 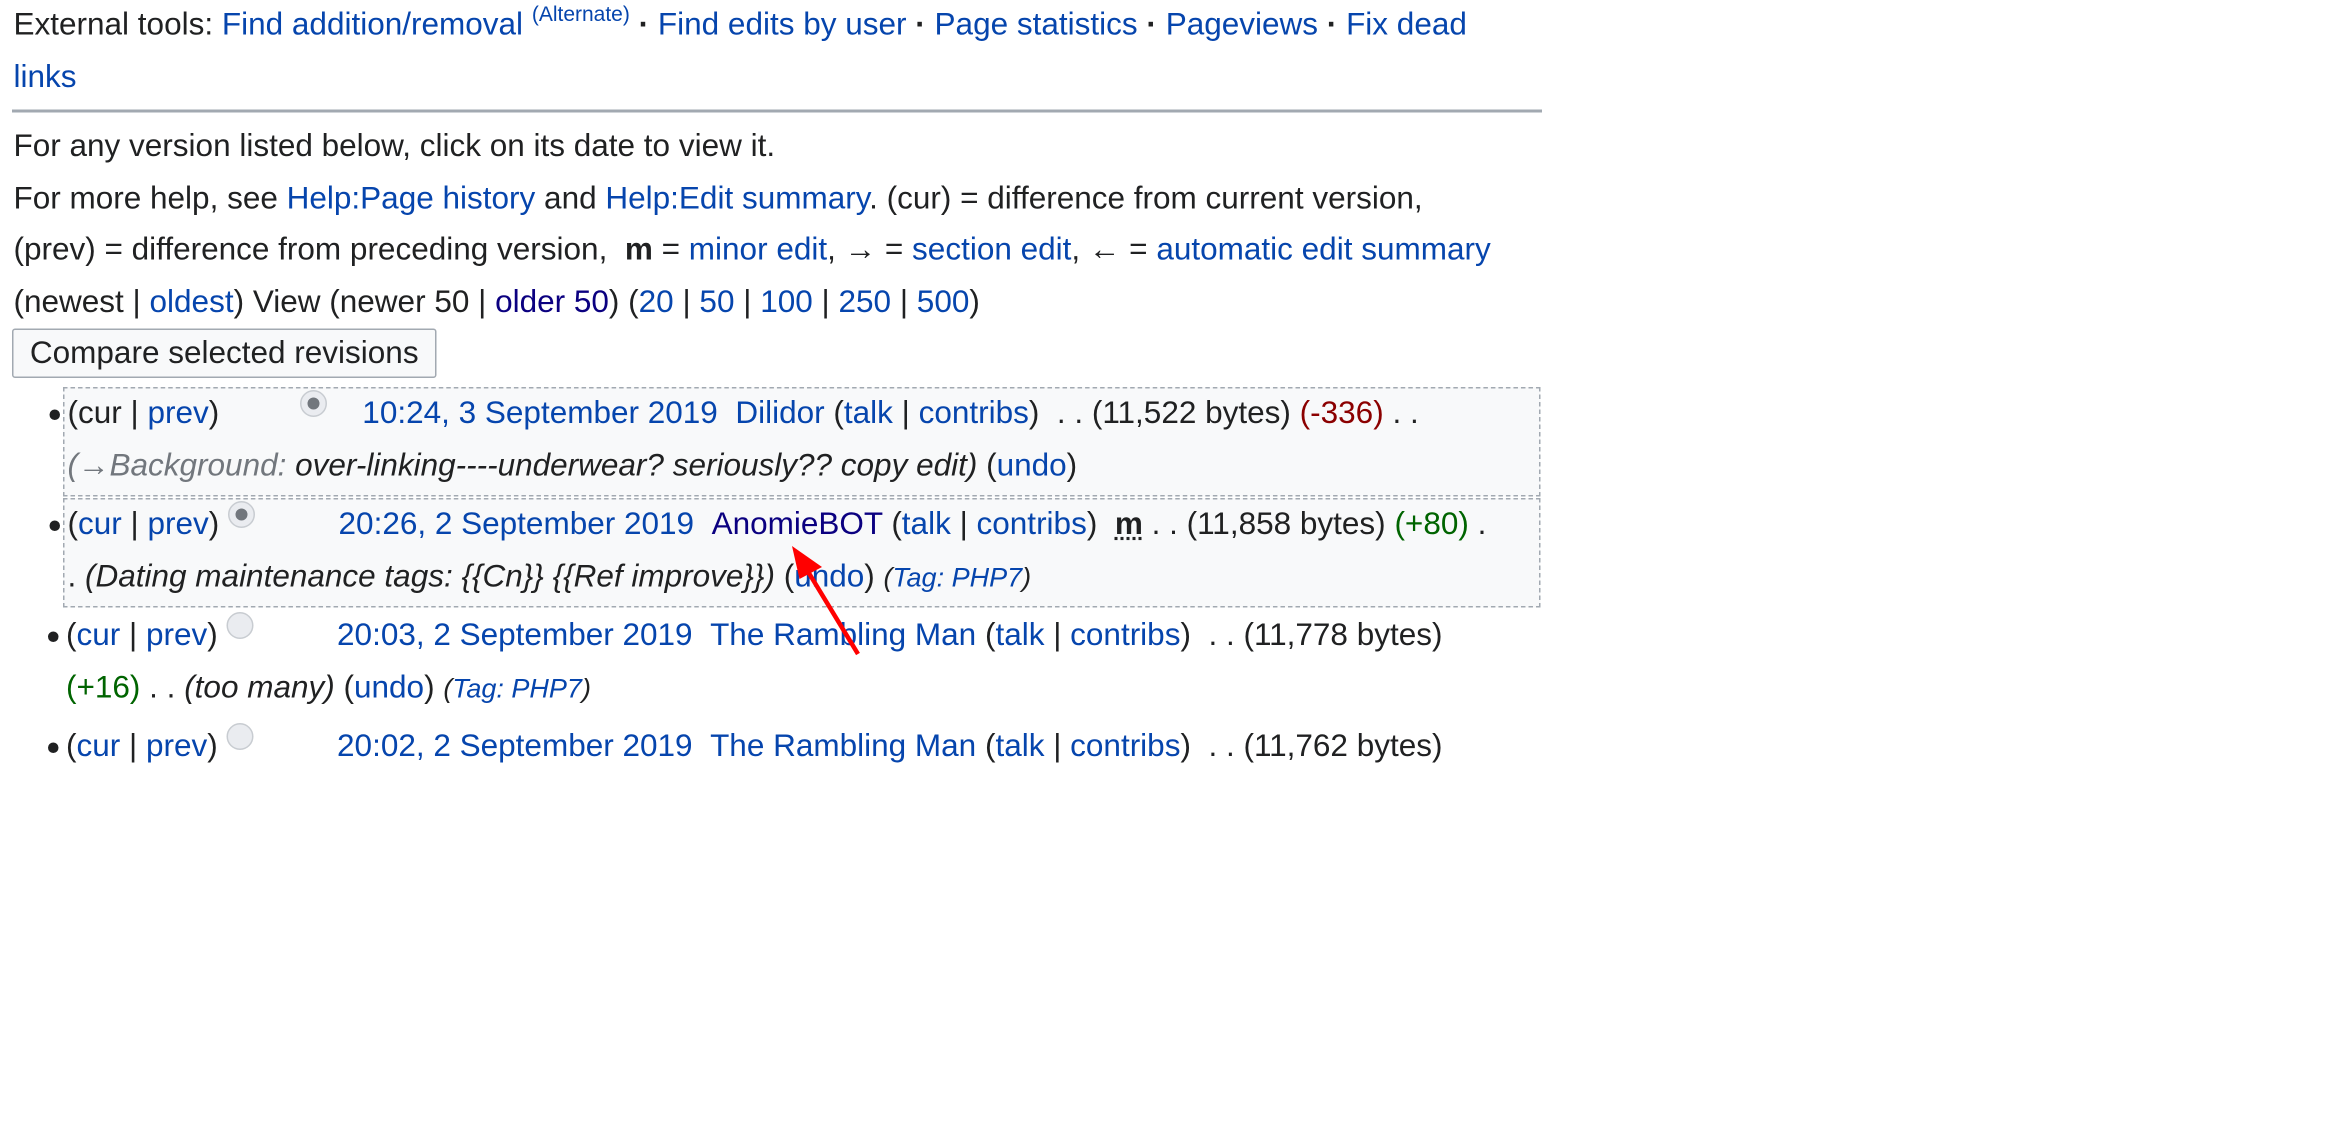 What do you see at coordinates (1036, 25) in the screenshot?
I see `page-statistics-link: Page statistics` at bounding box center [1036, 25].